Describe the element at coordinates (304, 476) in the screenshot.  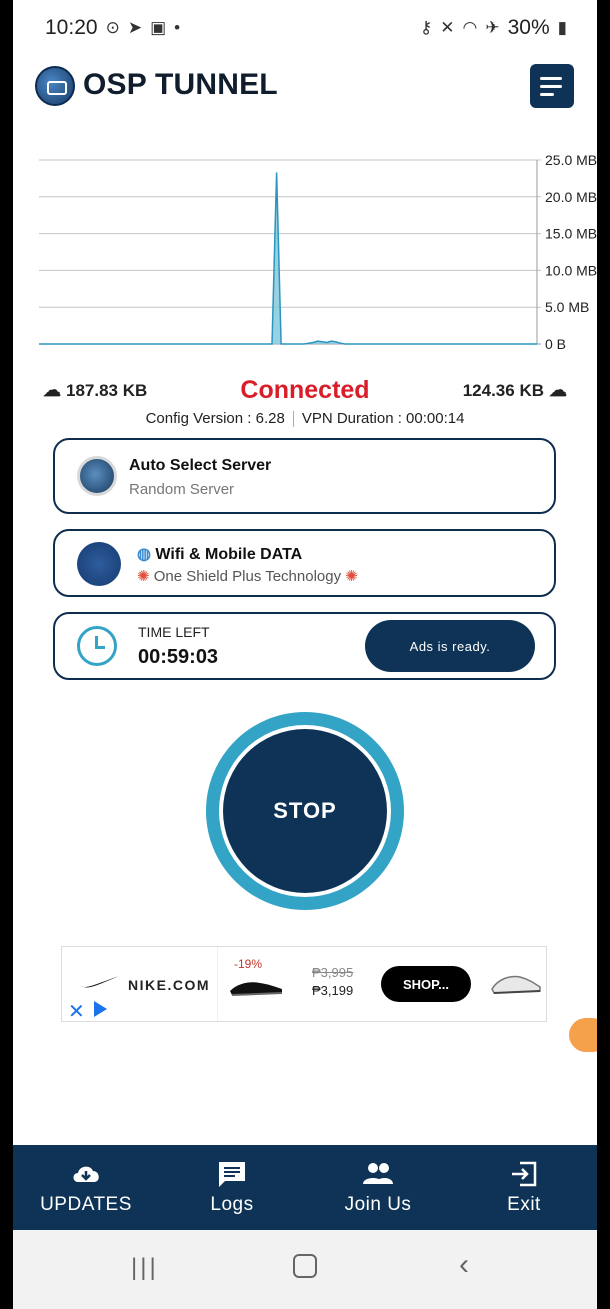
I see `server-select-card: Auto Select Server Random Server` at that location.